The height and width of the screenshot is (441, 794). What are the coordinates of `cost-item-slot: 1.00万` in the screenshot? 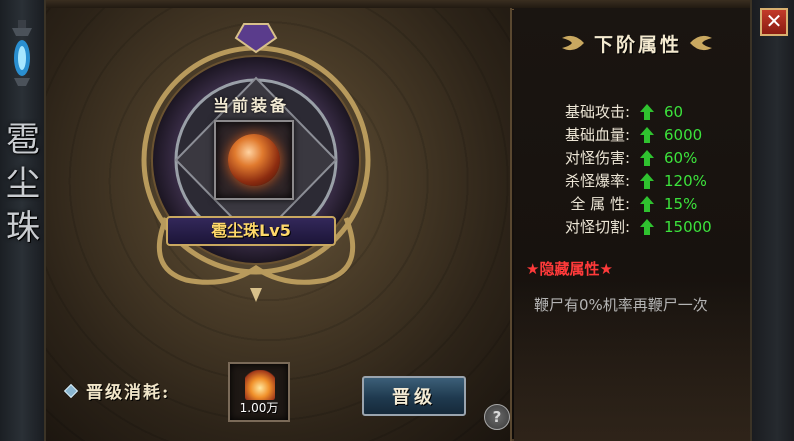 It's located at (259, 392).